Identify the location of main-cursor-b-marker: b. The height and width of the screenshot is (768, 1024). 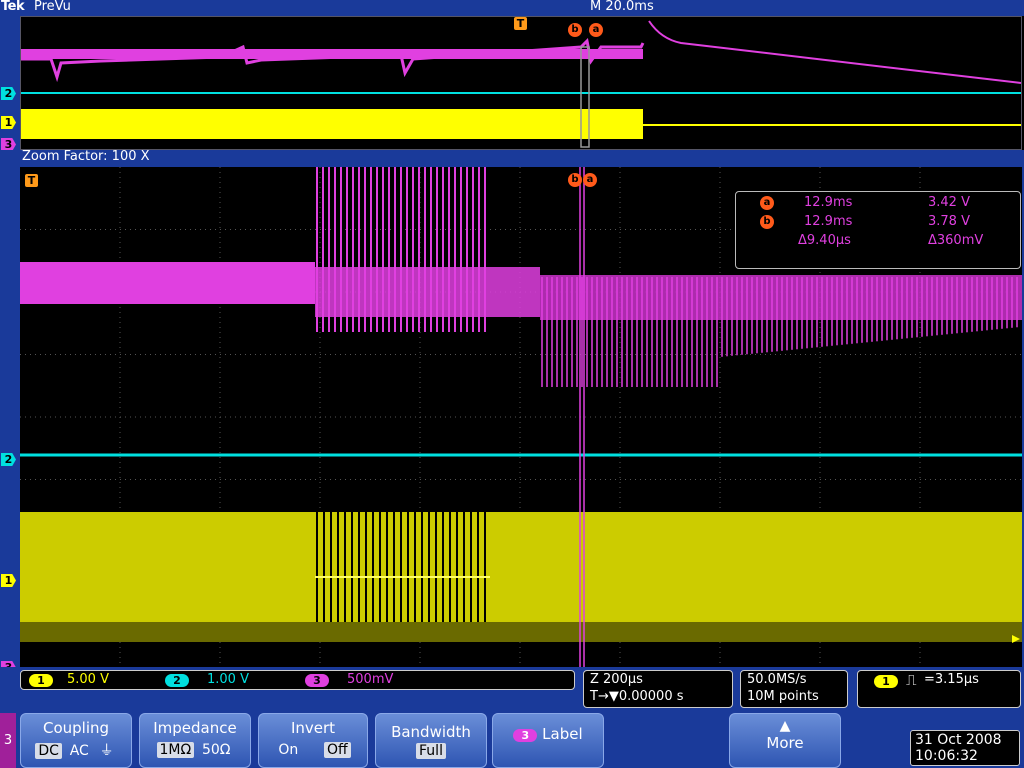
(575, 180).